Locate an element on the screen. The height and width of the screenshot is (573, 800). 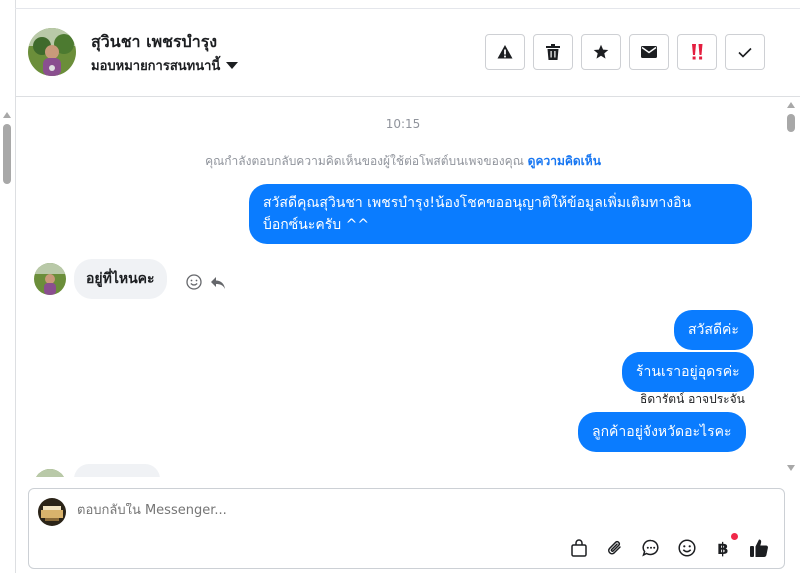
composer-tools: ฿ is located at coordinates (669, 546).